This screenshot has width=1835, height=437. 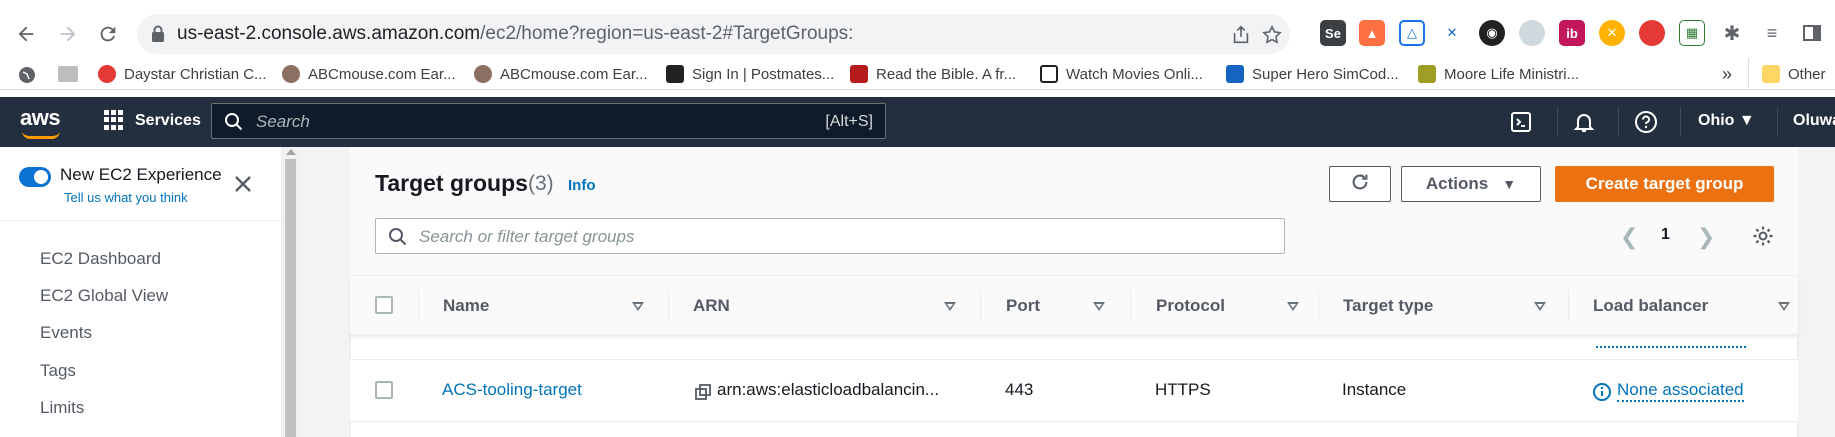 I want to click on share-icon, so click(x=1241, y=35).